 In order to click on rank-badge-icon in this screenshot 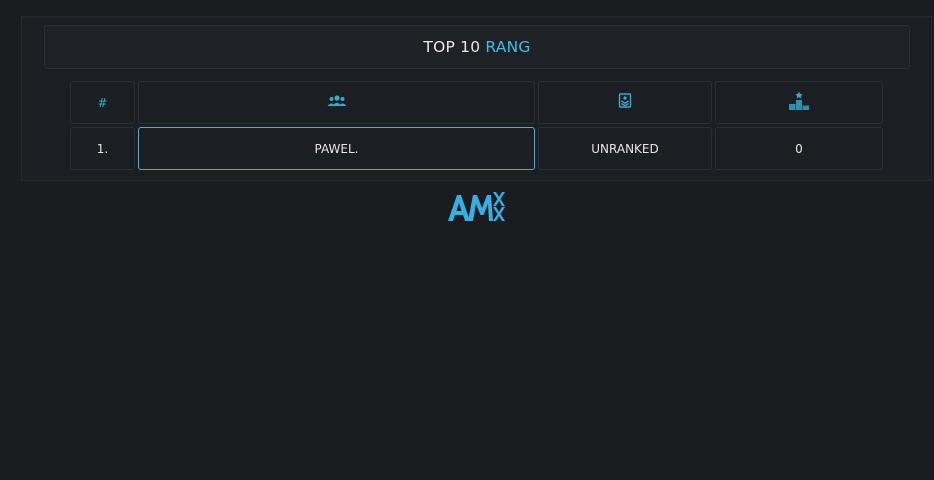, I will do `click(625, 102)`.